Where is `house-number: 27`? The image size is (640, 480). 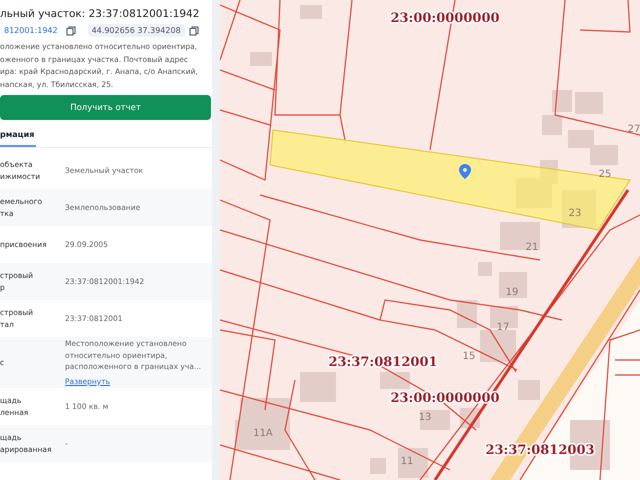
house-number: 27 is located at coordinates (634, 129).